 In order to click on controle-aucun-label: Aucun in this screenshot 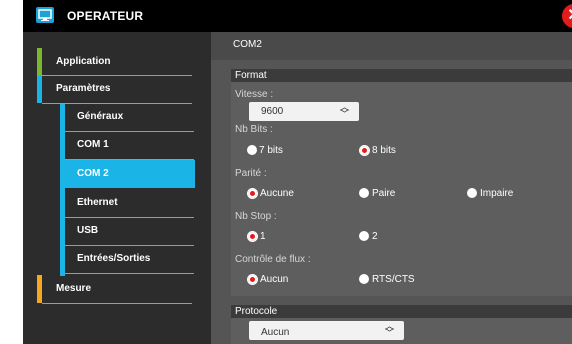, I will do `click(274, 279)`.